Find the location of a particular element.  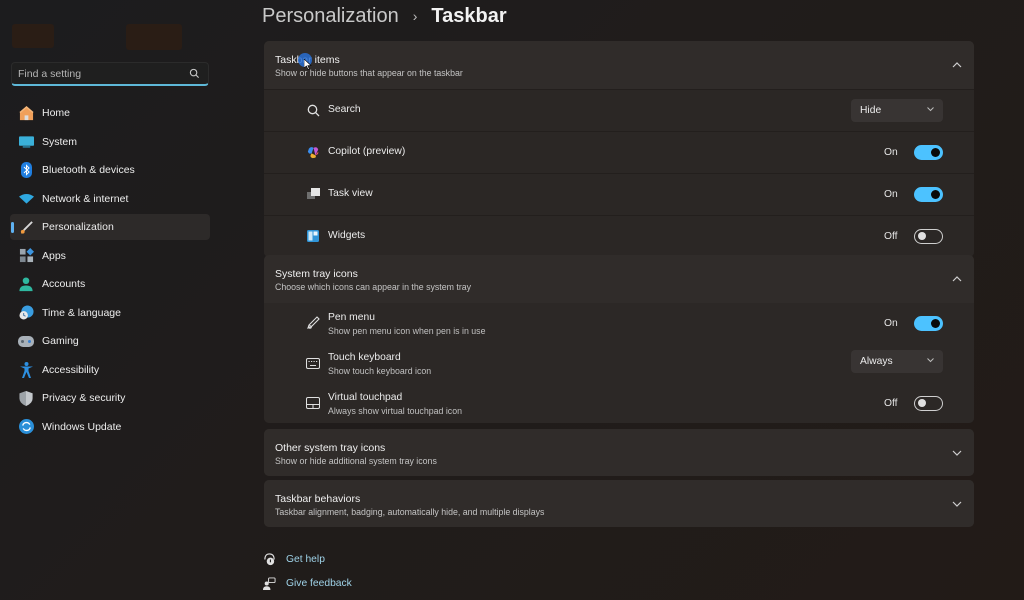

task-view-icon is located at coordinates (313, 194).